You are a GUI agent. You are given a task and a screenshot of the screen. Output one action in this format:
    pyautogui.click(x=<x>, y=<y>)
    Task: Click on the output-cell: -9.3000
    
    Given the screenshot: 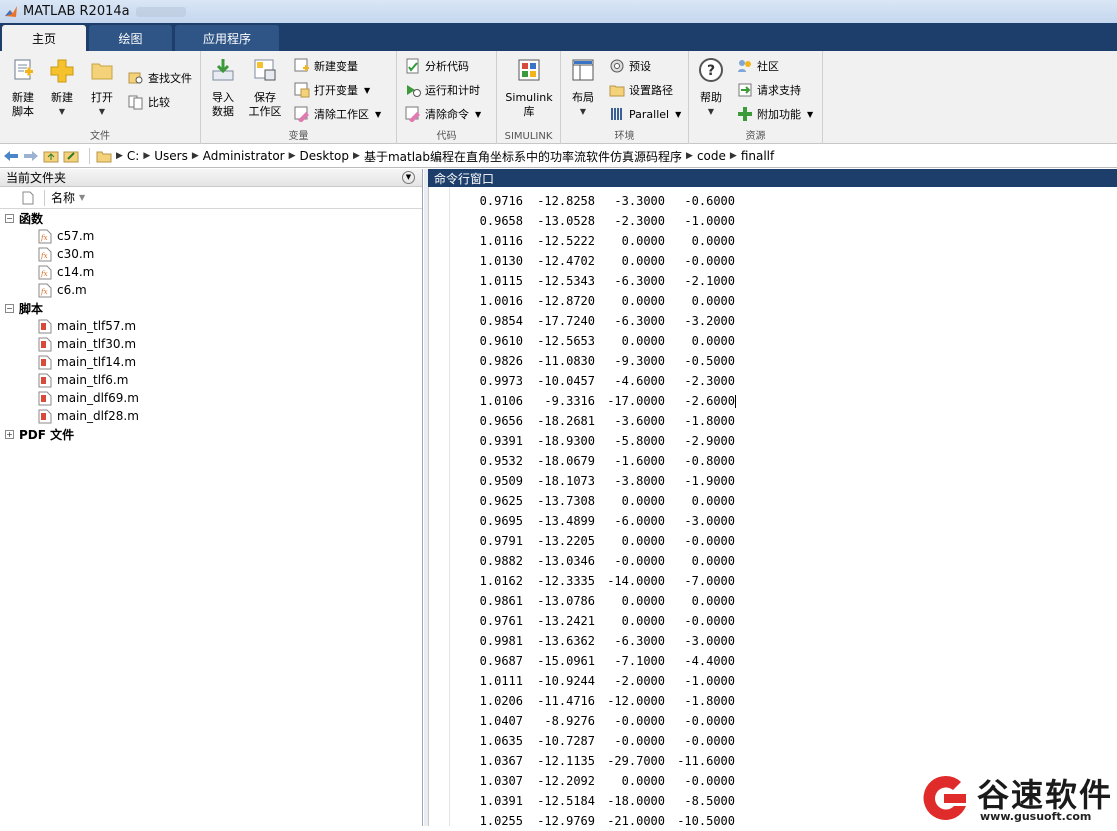 What is the action you would take?
    pyautogui.click(x=639, y=361)
    